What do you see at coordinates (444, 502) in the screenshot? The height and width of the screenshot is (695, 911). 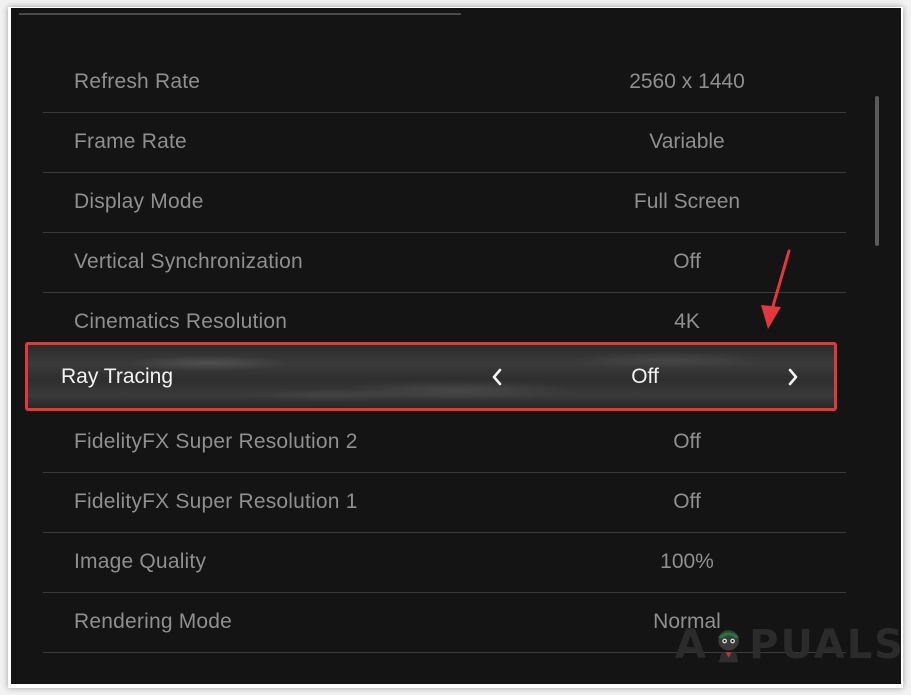 I see `setting-row-fsr1: FidelityFX Super Resolution 1 Off` at bounding box center [444, 502].